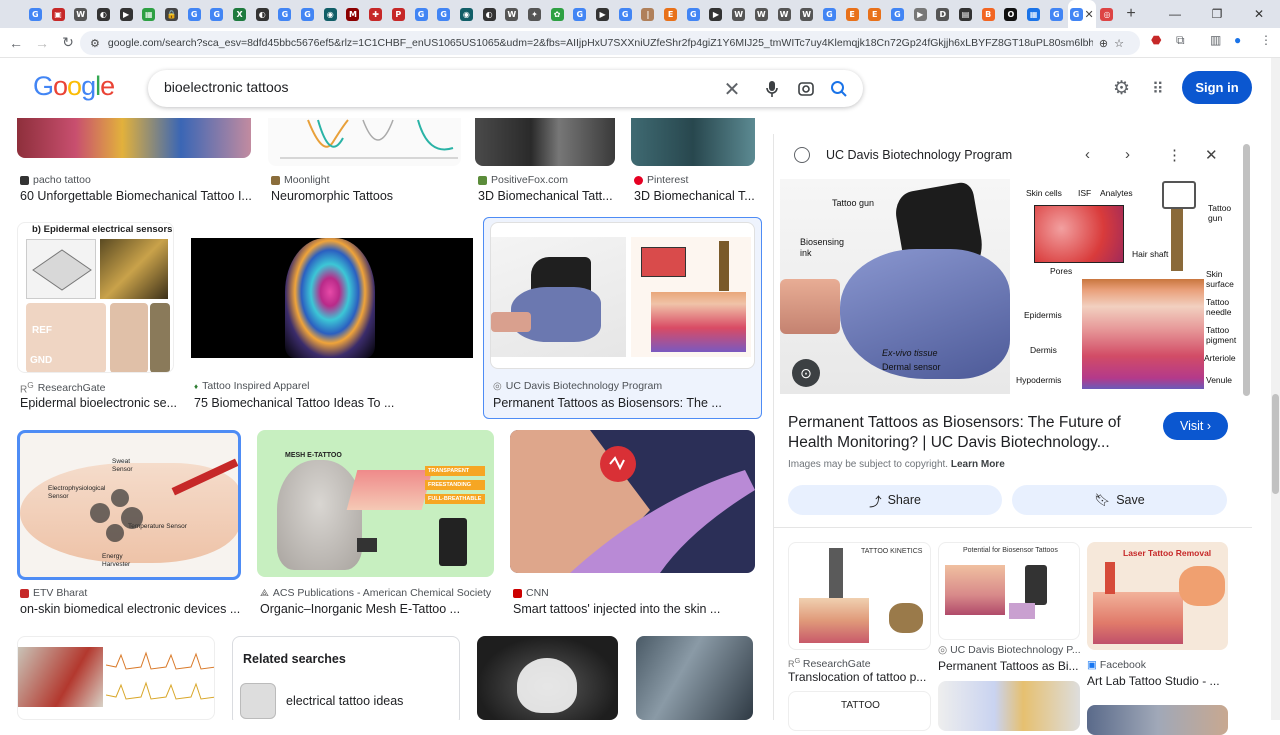  Describe the element at coordinates (1011, 14) in the screenshot. I see `browser-tab: O` at that location.